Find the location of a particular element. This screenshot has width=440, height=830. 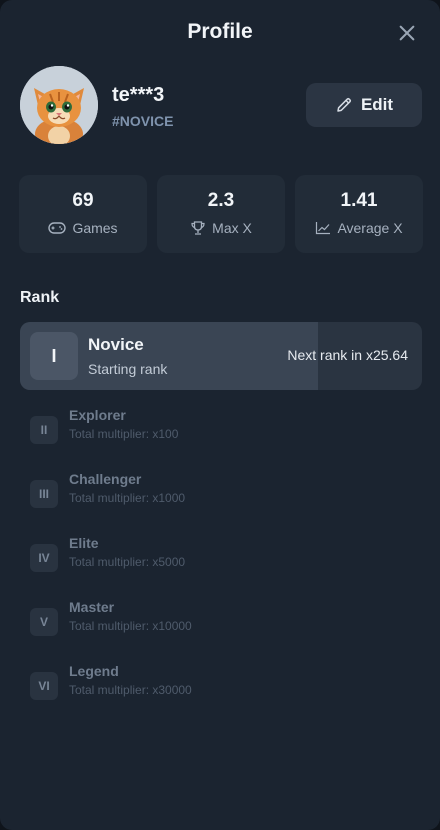

rank-level-item: III Challenger Total multiplier: x1000 is located at coordinates (220, 492).